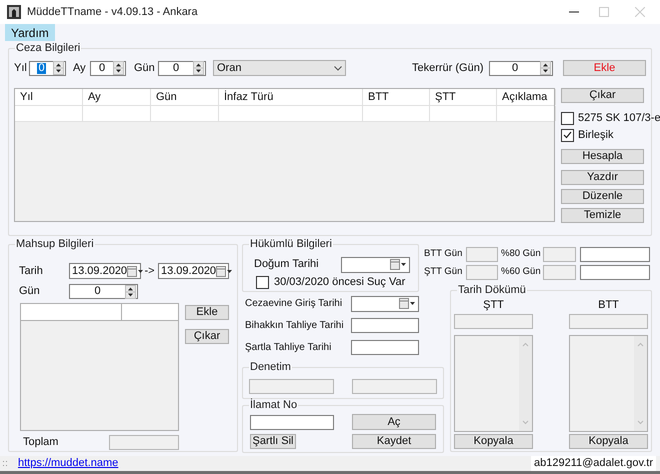  Describe the element at coordinates (48, 48) in the screenshot. I see `group-title: Ceza Bilgileri` at that location.